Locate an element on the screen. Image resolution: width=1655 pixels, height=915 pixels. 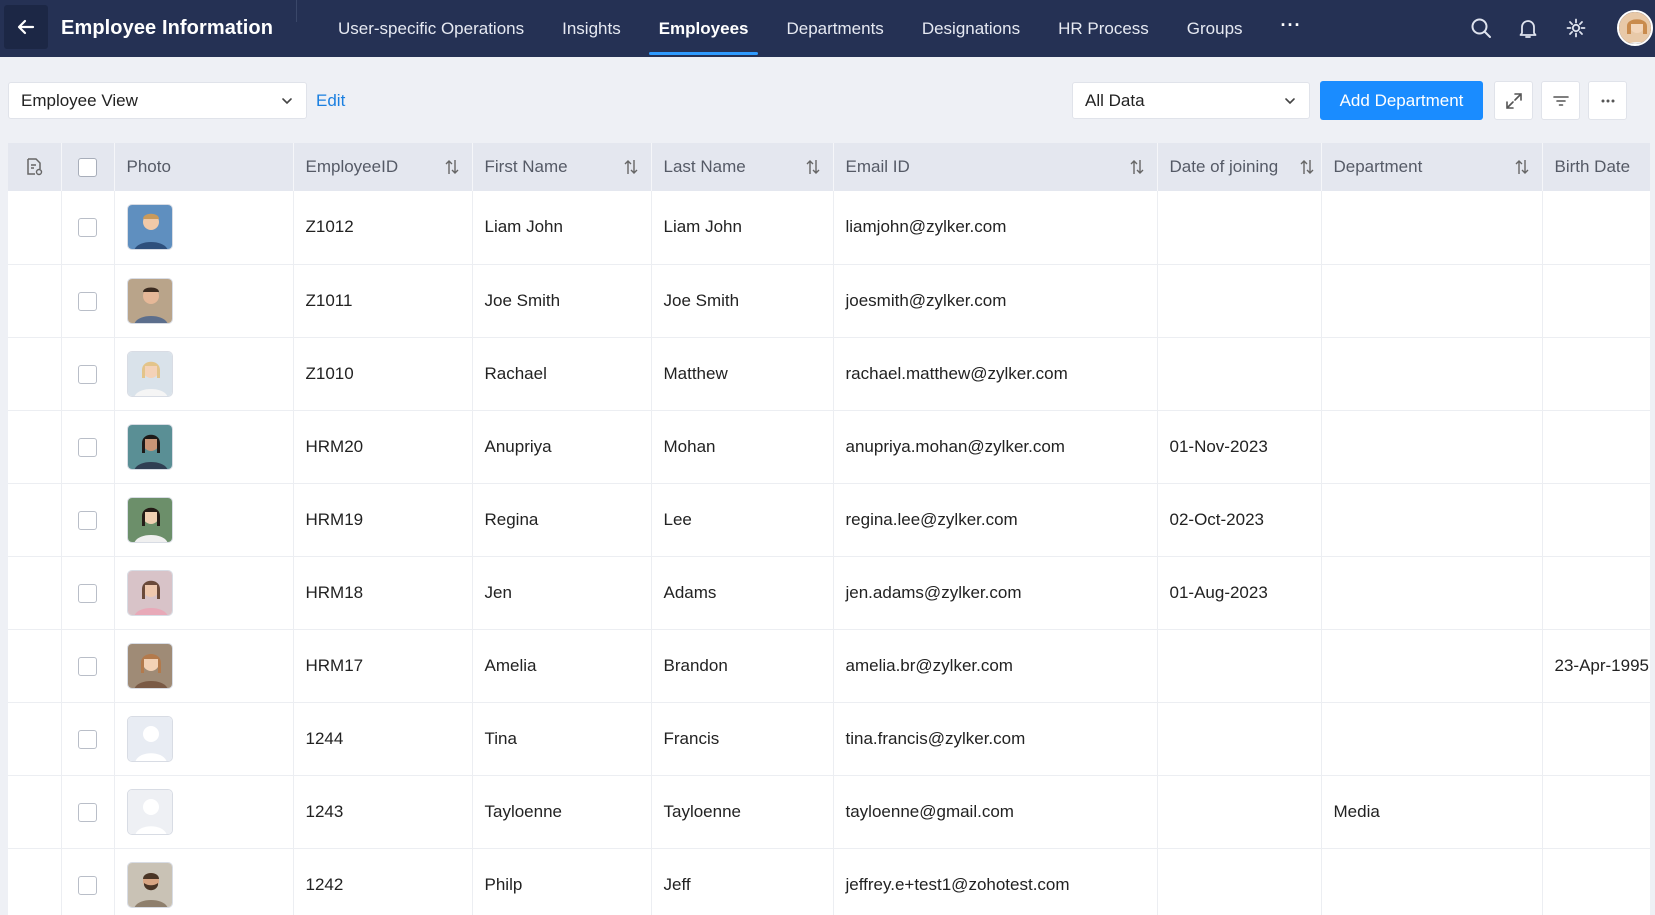
last-name-cell: Tayloenne is located at coordinates (742, 812).